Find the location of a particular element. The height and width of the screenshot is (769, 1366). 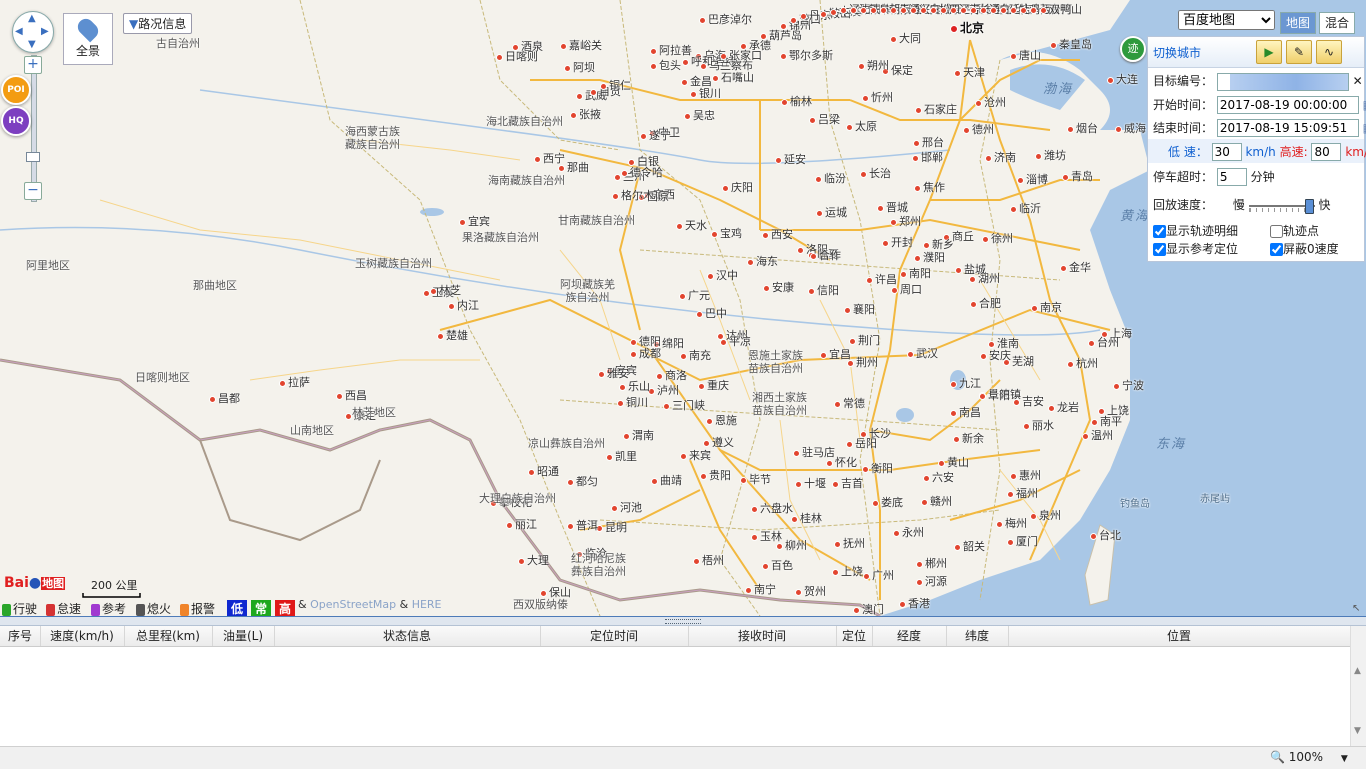

city-label: 徐州 is located at coordinates (997, 239).